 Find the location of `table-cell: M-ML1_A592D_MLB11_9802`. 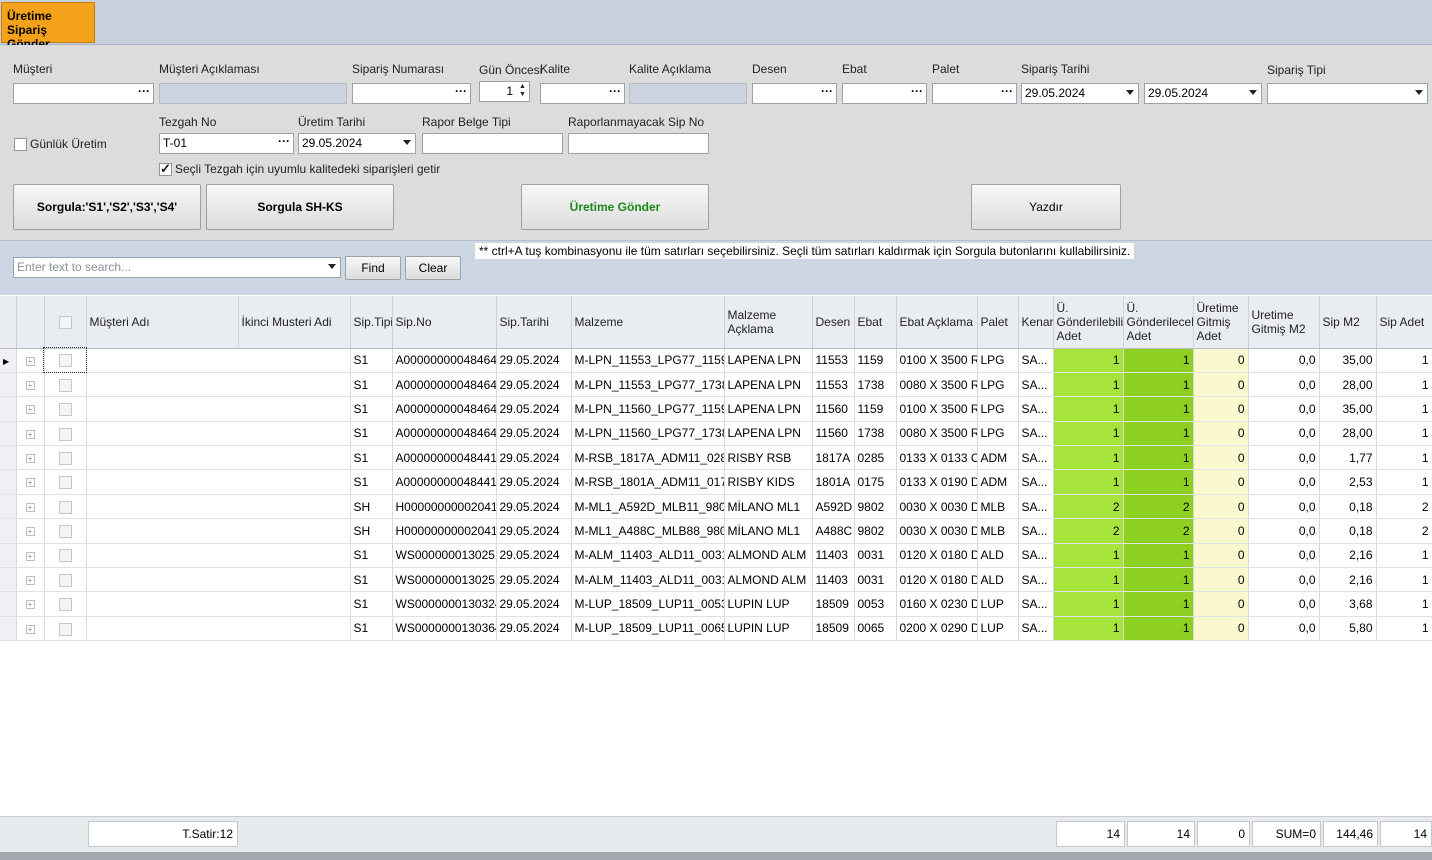

table-cell: M-ML1_A592D_MLB11_9802 is located at coordinates (648, 507).